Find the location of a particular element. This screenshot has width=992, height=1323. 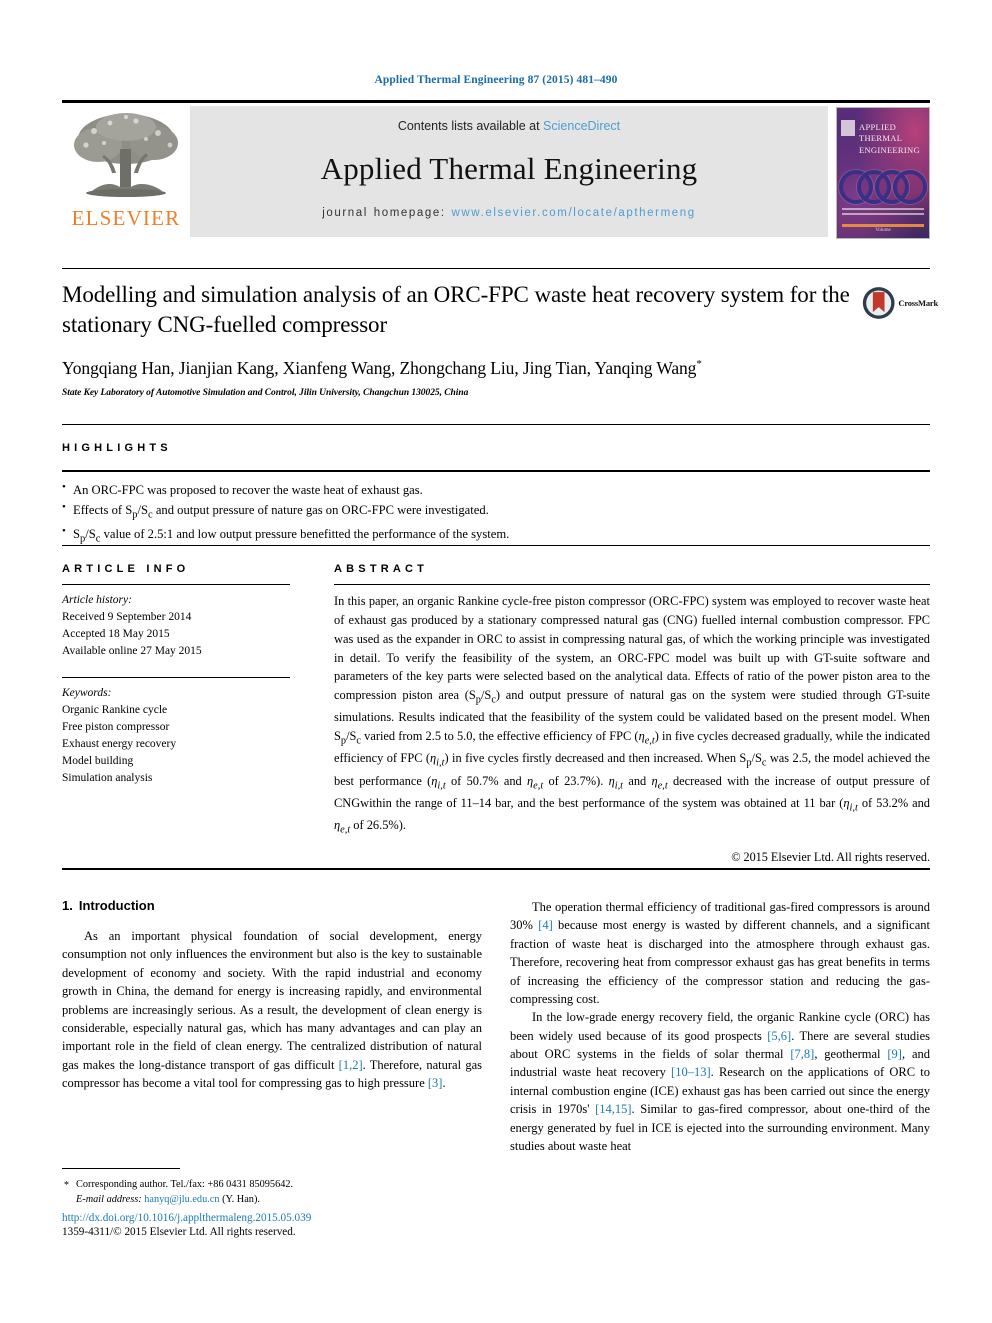

elsevier-logo: ELSEVIER is located at coordinates (126, 173).